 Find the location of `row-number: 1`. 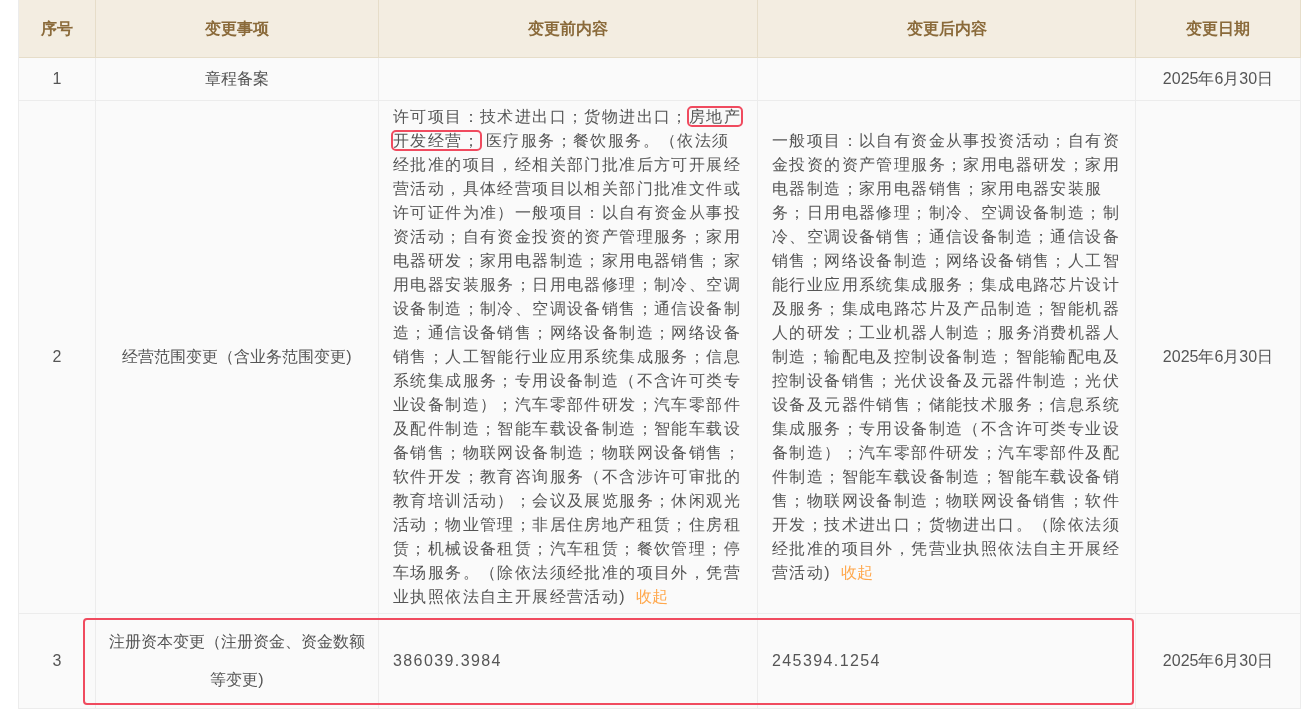

row-number: 1 is located at coordinates (57, 79).